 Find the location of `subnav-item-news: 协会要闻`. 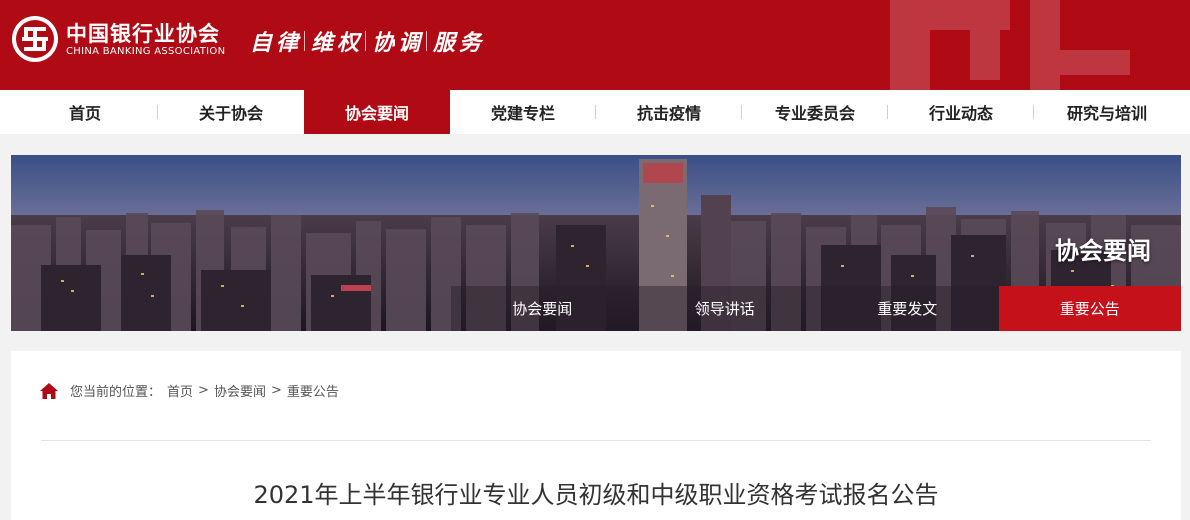

subnav-item-news: 协会要闻 is located at coordinates (542, 308).